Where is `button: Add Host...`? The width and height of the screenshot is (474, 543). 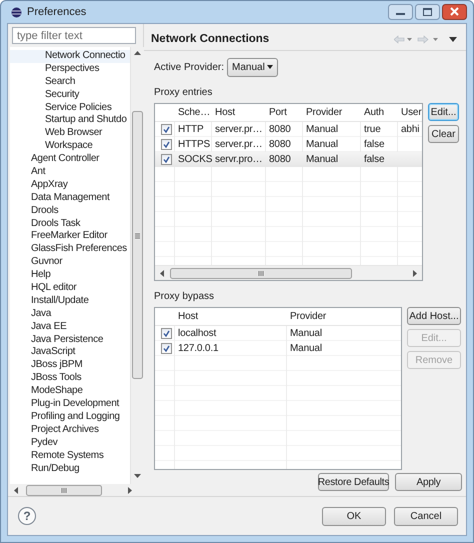
button: Add Host... is located at coordinates (434, 316).